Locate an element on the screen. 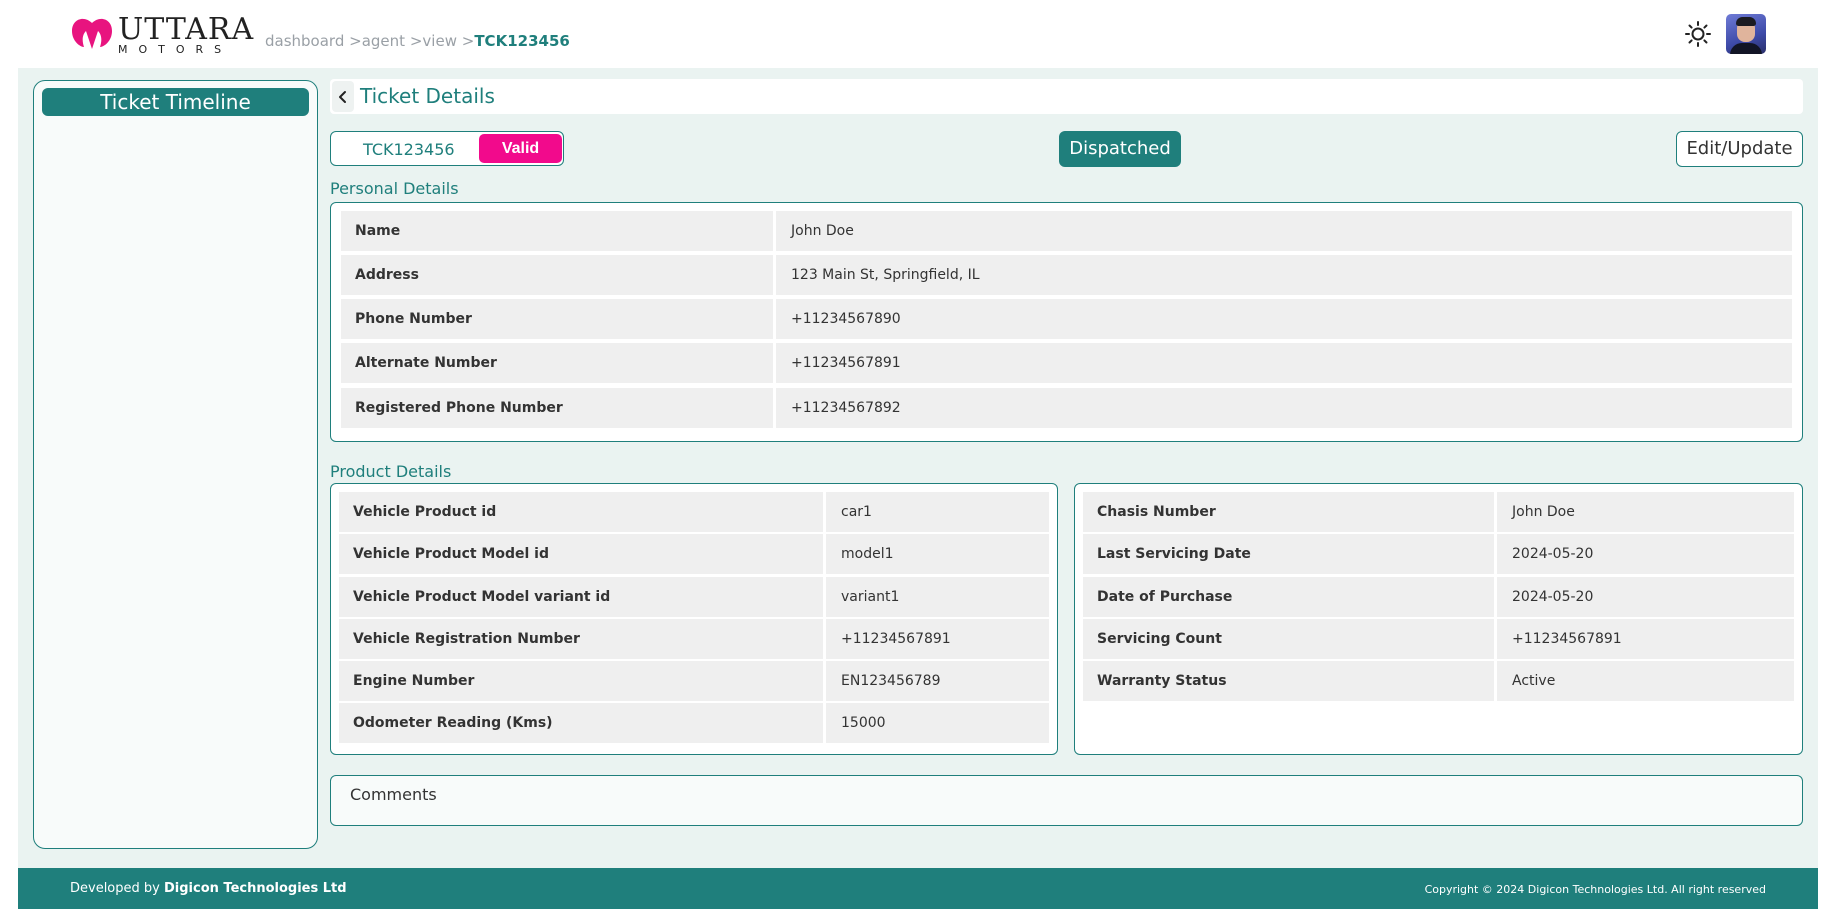 This screenshot has width=1833, height=909. table-row: Warranty Status Active is located at coordinates (1438, 681).